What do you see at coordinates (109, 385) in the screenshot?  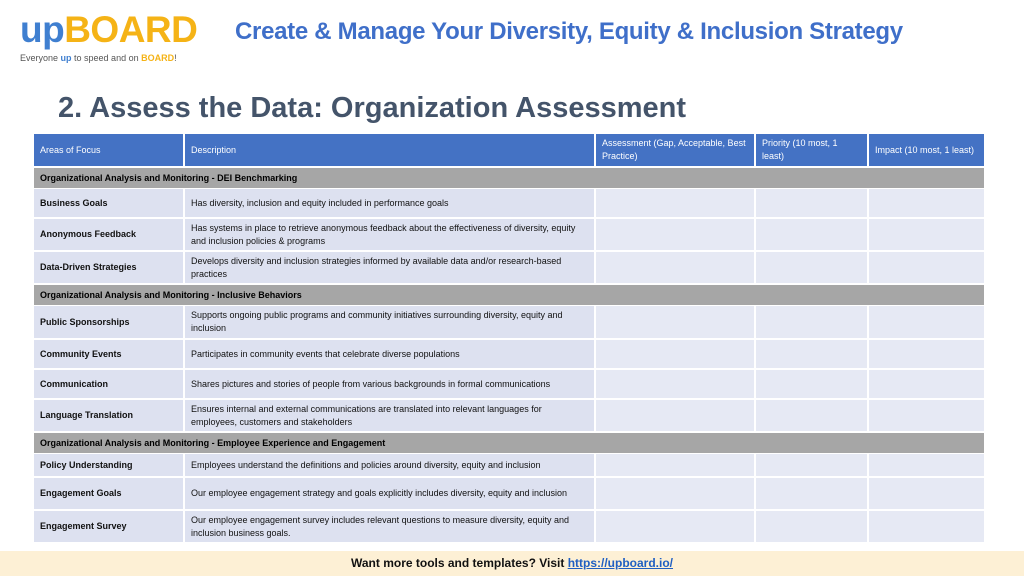 I see `area-cell: Communication` at bounding box center [109, 385].